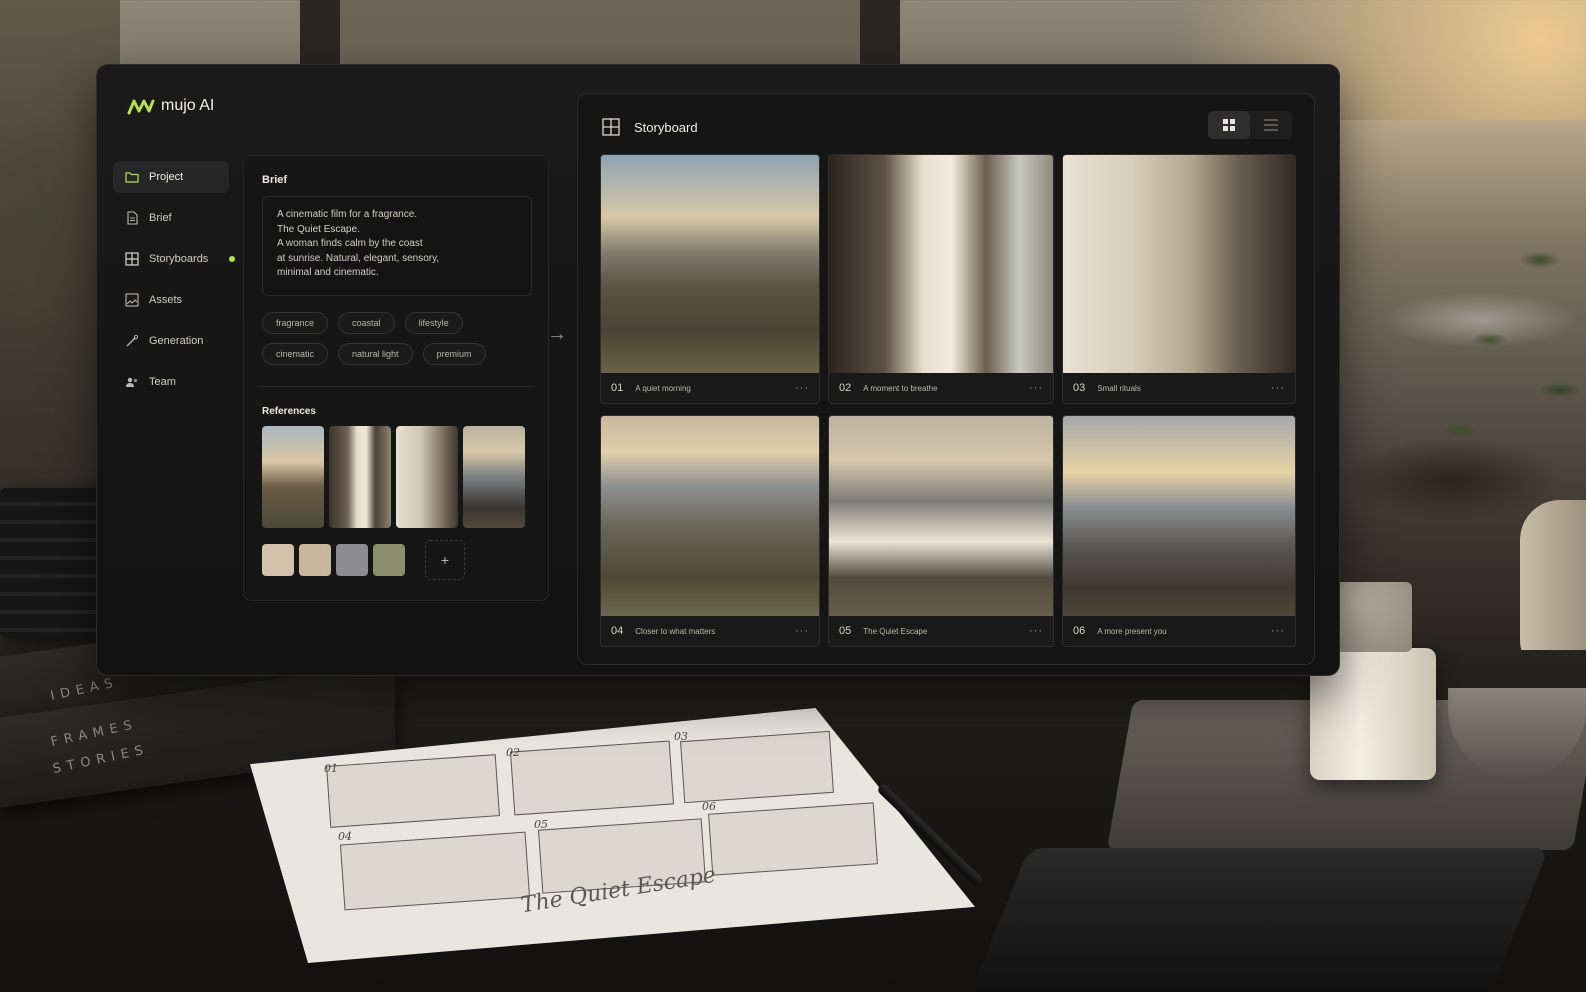  What do you see at coordinates (1119, 388) in the screenshot?
I see `frame-caption: Small rituals` at bounding box center [1119, 388].